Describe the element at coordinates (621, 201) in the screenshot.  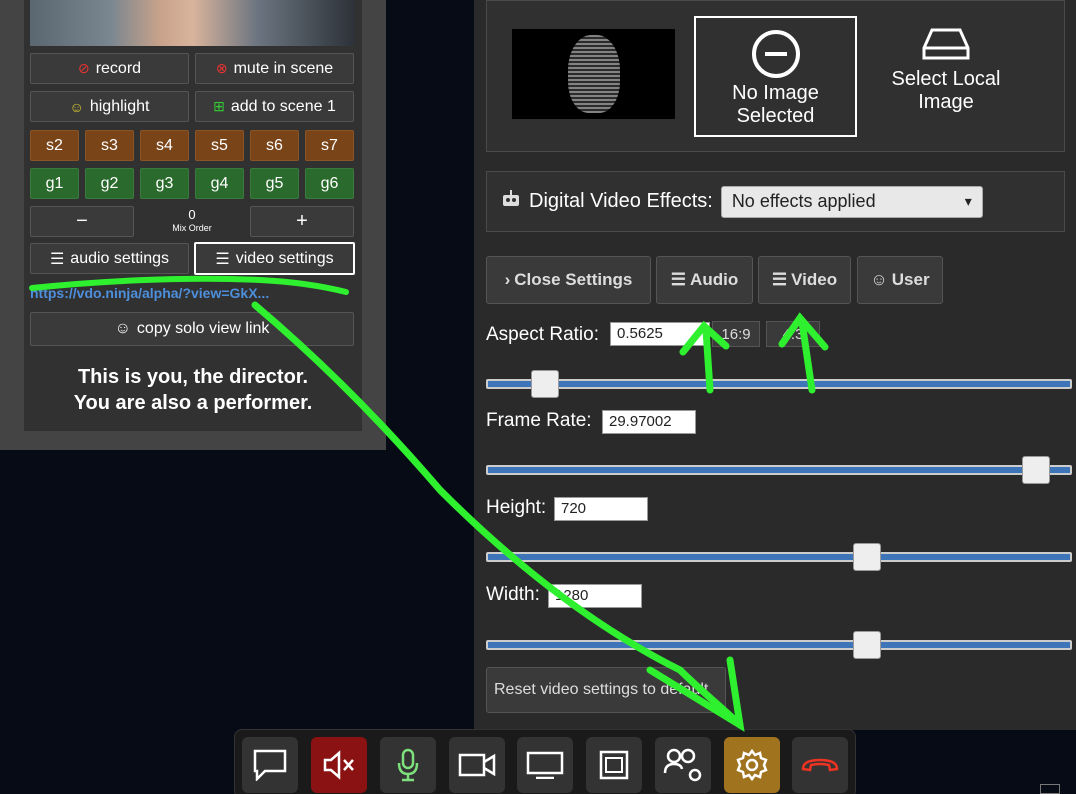
I see `video-effects-label: Digital Video Effects:` at that location.